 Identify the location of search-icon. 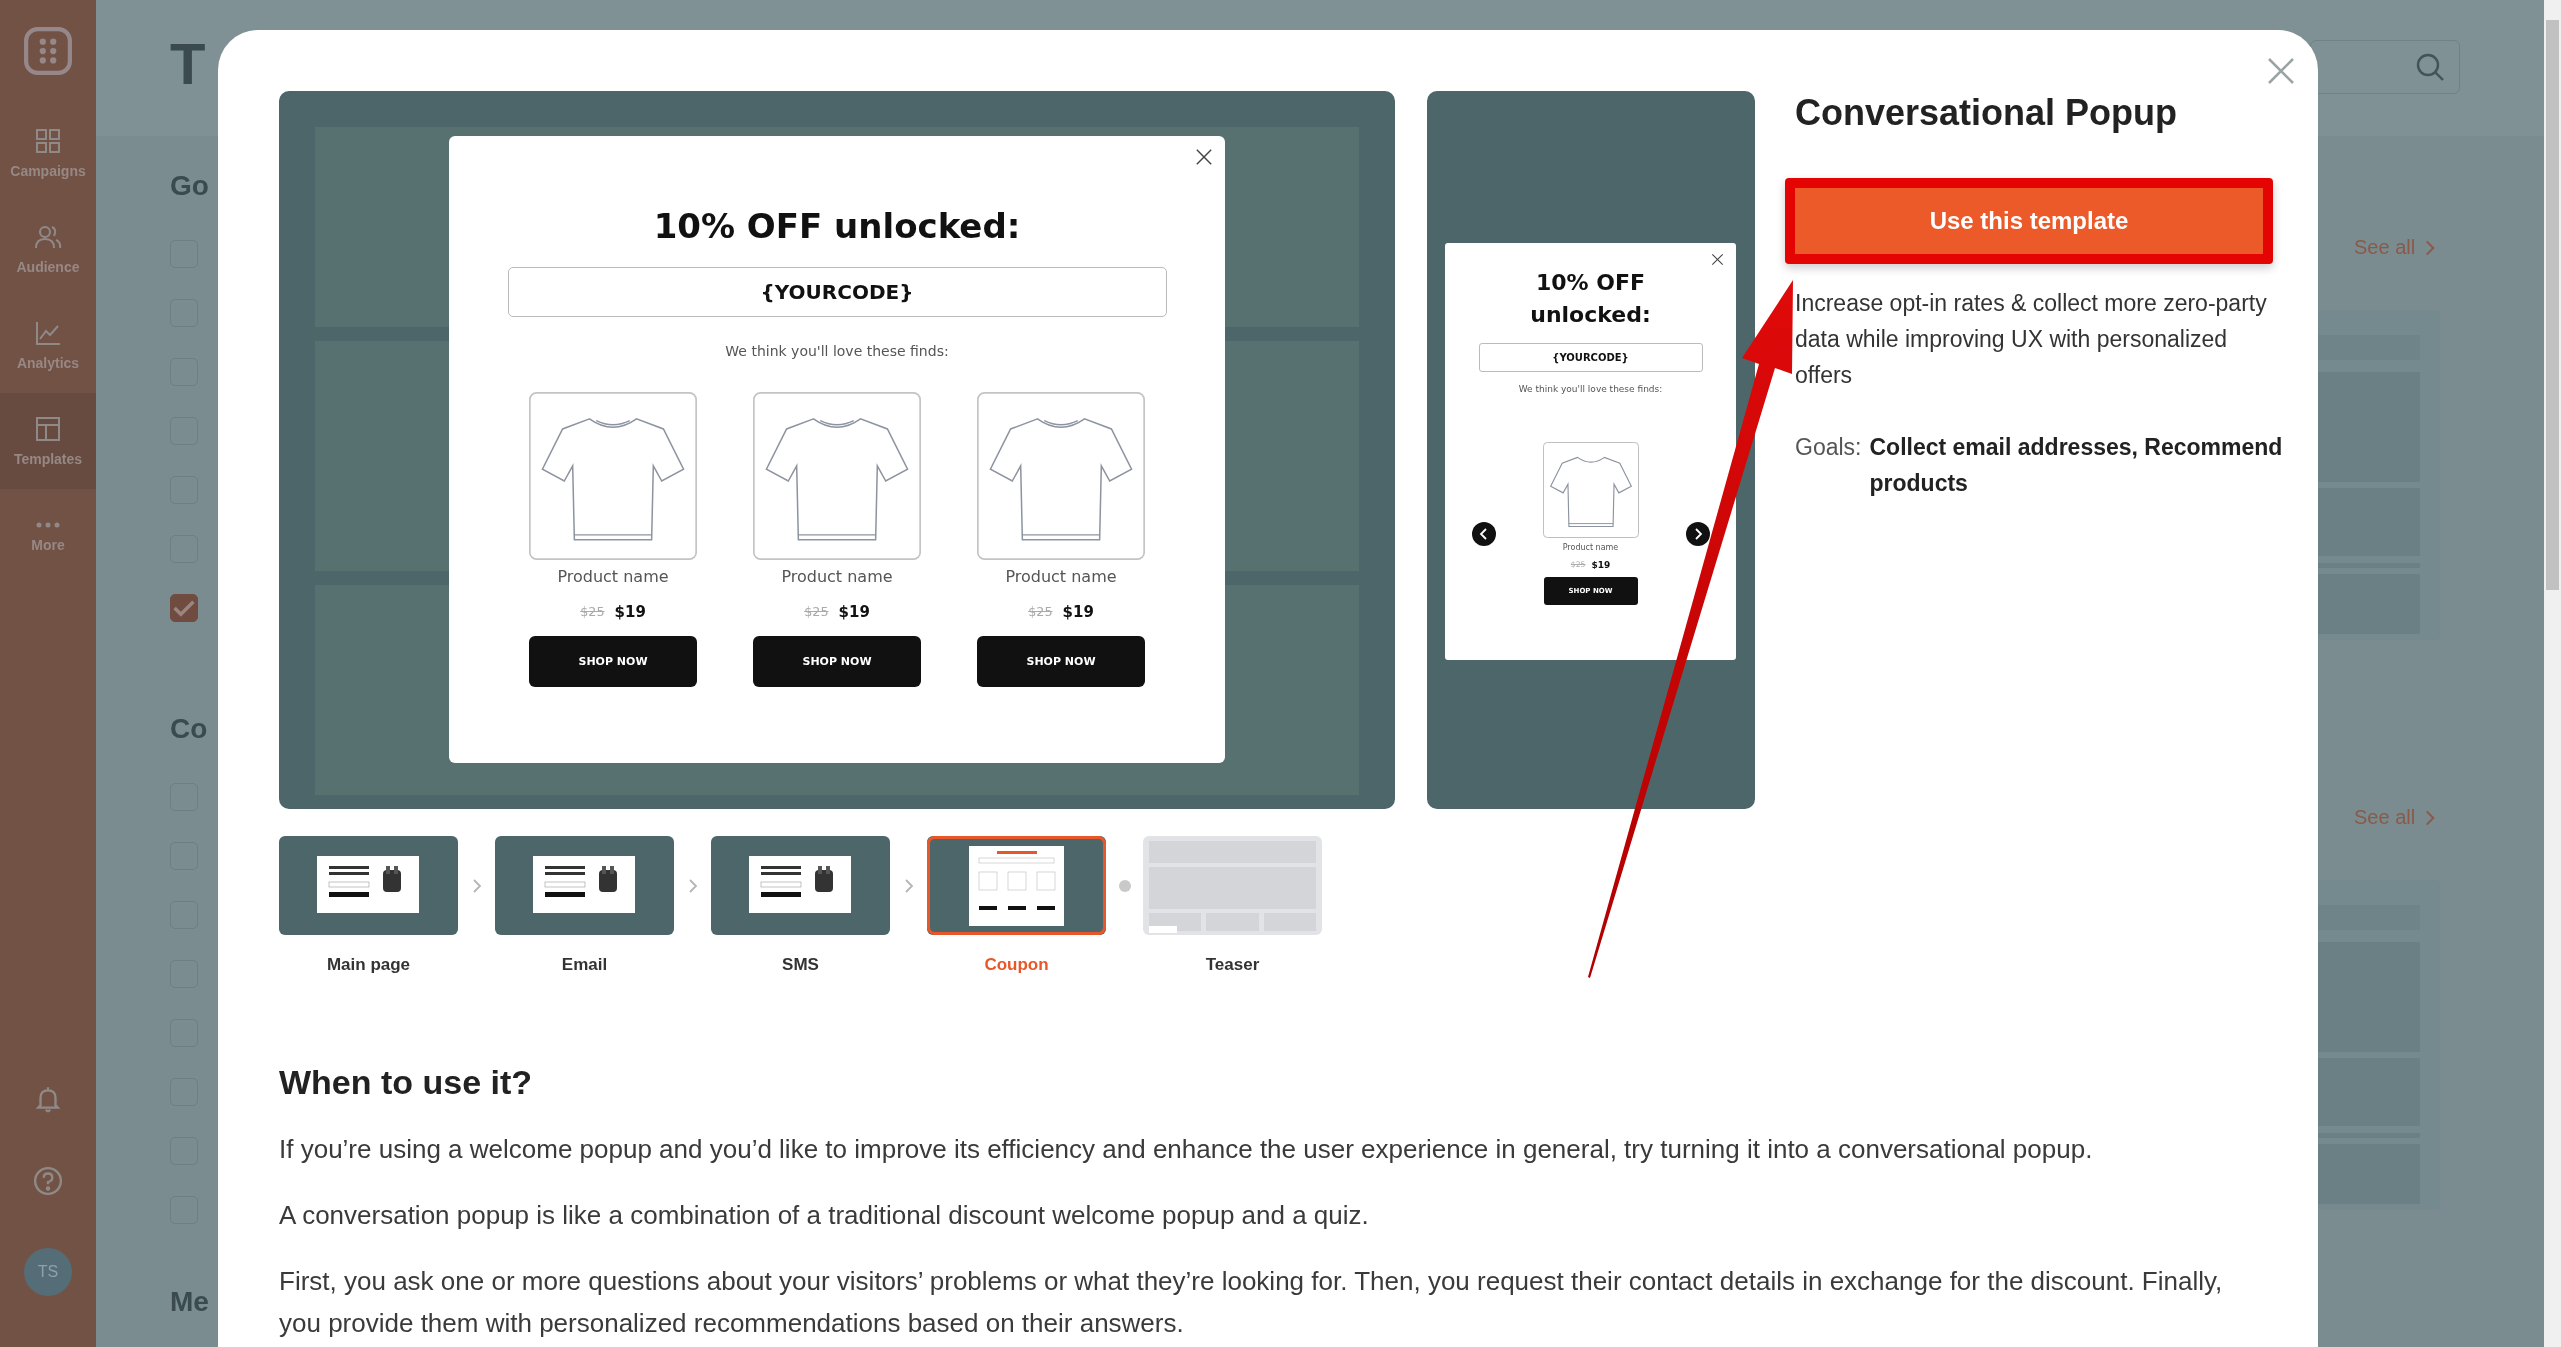
(2430, 67).